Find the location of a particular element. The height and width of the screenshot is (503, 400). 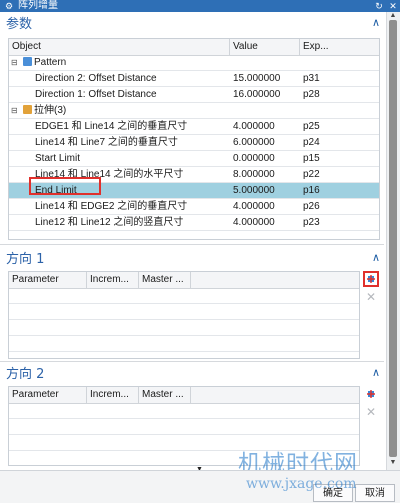

object-label: 拉伸(3) is located at coordinates (50, 110).